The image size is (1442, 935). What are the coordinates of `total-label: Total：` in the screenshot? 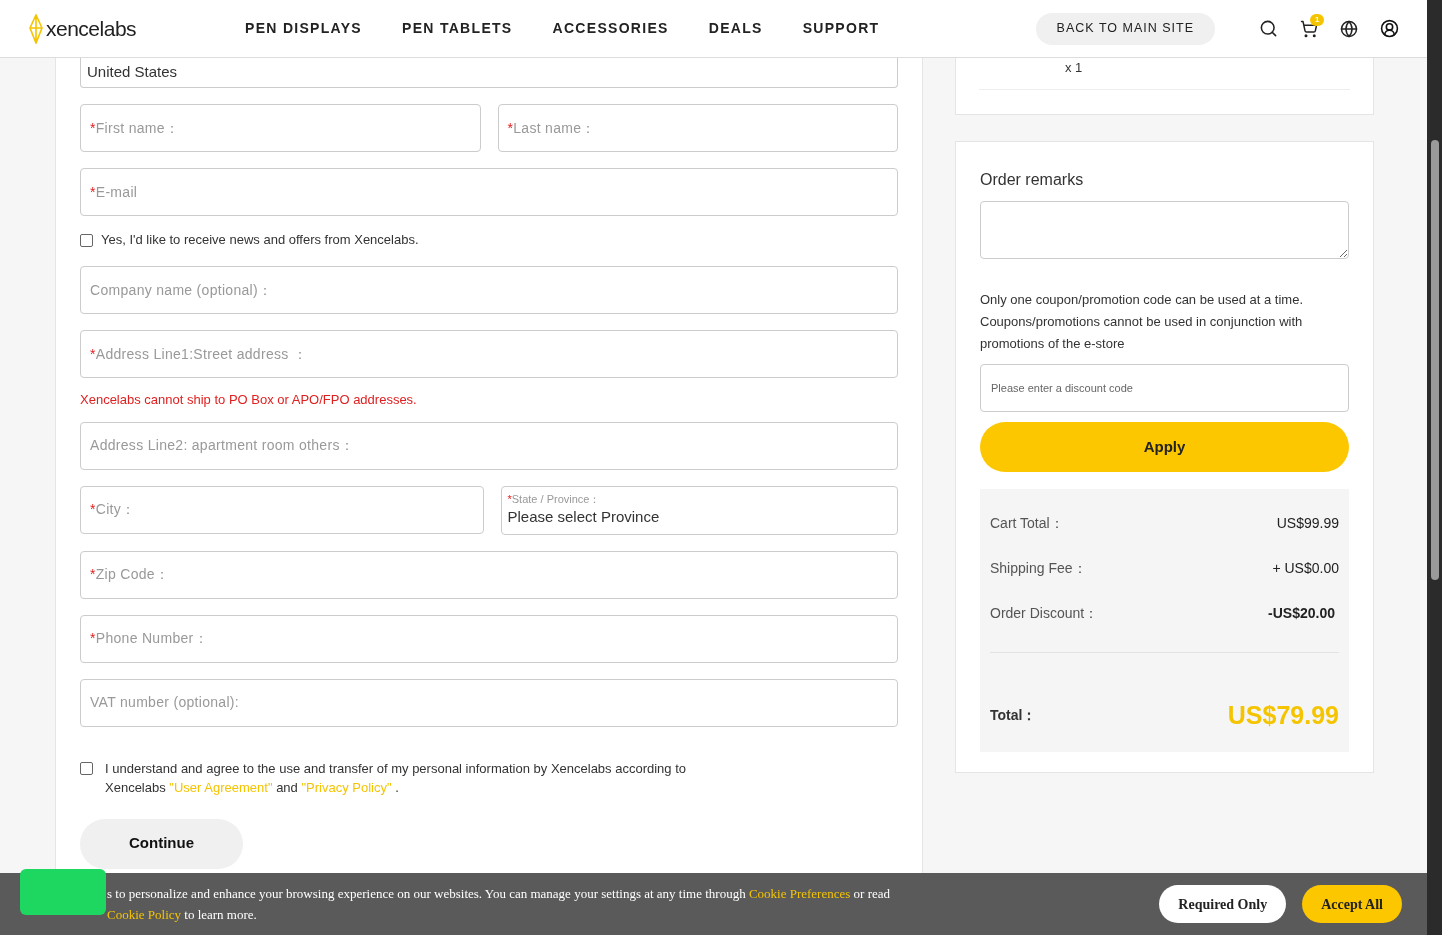 It's located at (1013, 716).